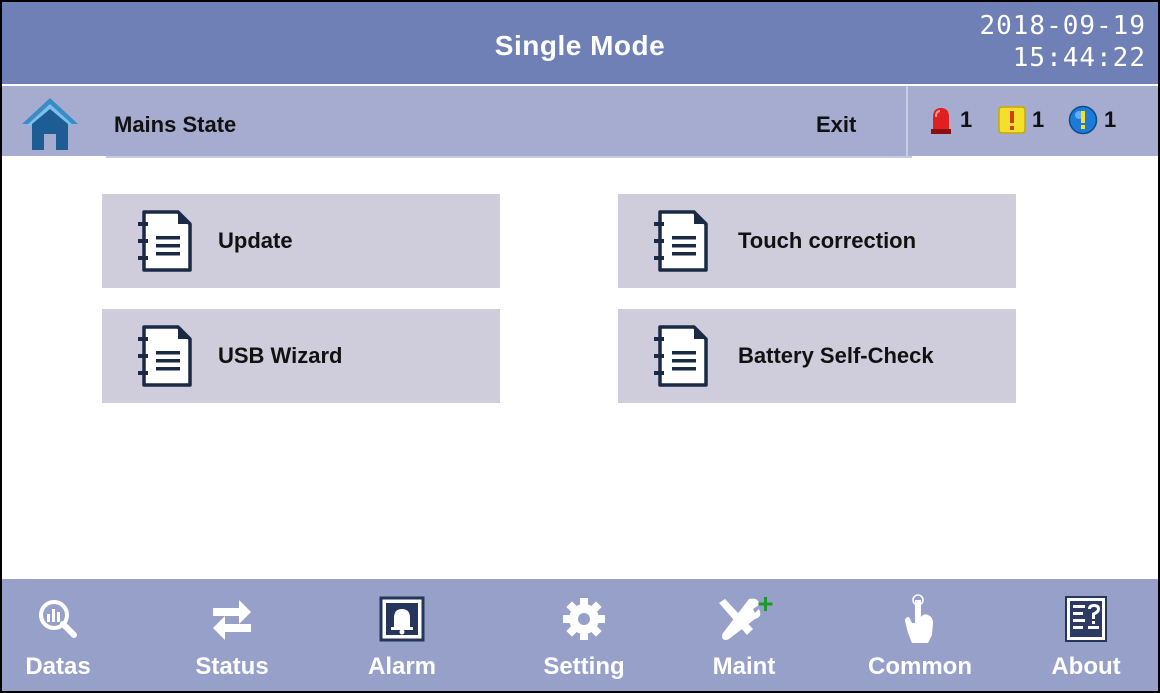 This screenshot has width=1160, height=693. What do you see at coordinates (836, 355) in the screenshot?
I see `battery-self-check-label: Battery Self-Check` at bounding box center [836, 355].